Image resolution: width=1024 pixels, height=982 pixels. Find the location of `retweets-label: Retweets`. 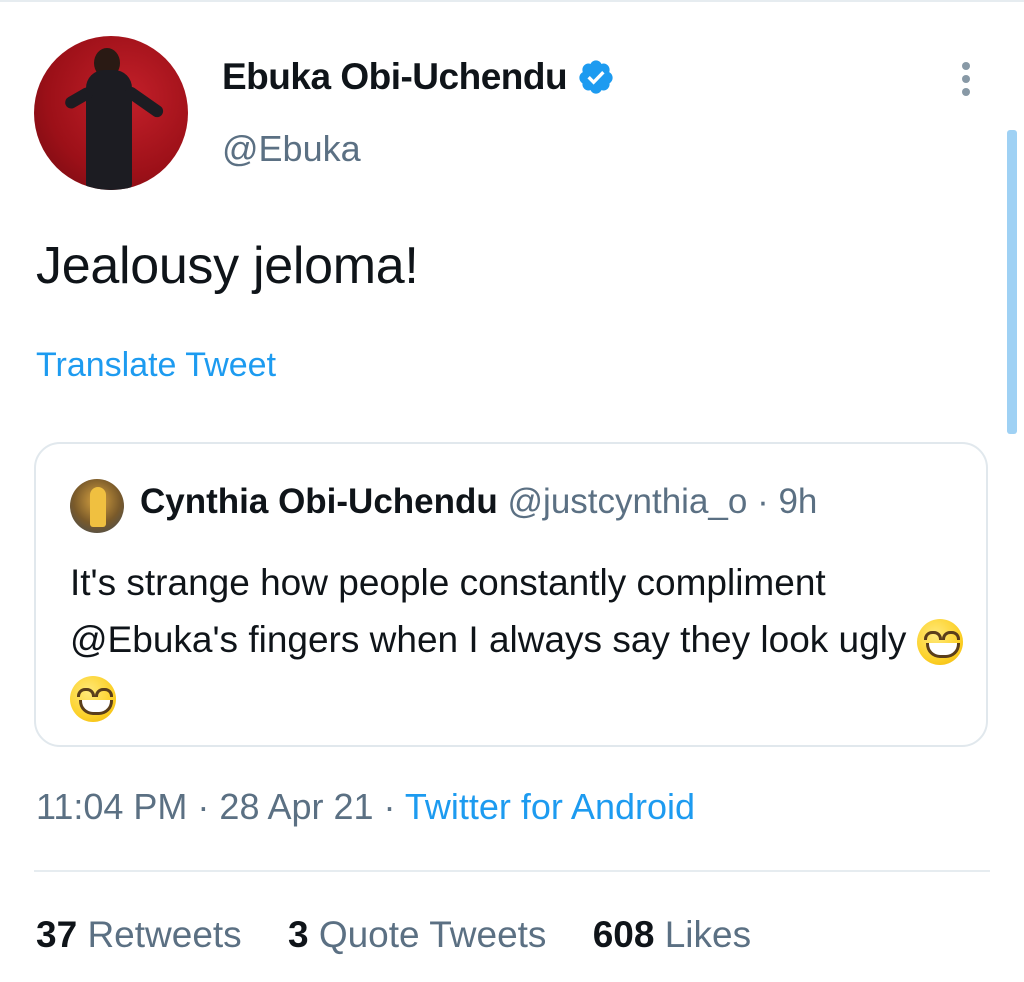

retweets-label: Retweets is located at coordinates (164, 934).